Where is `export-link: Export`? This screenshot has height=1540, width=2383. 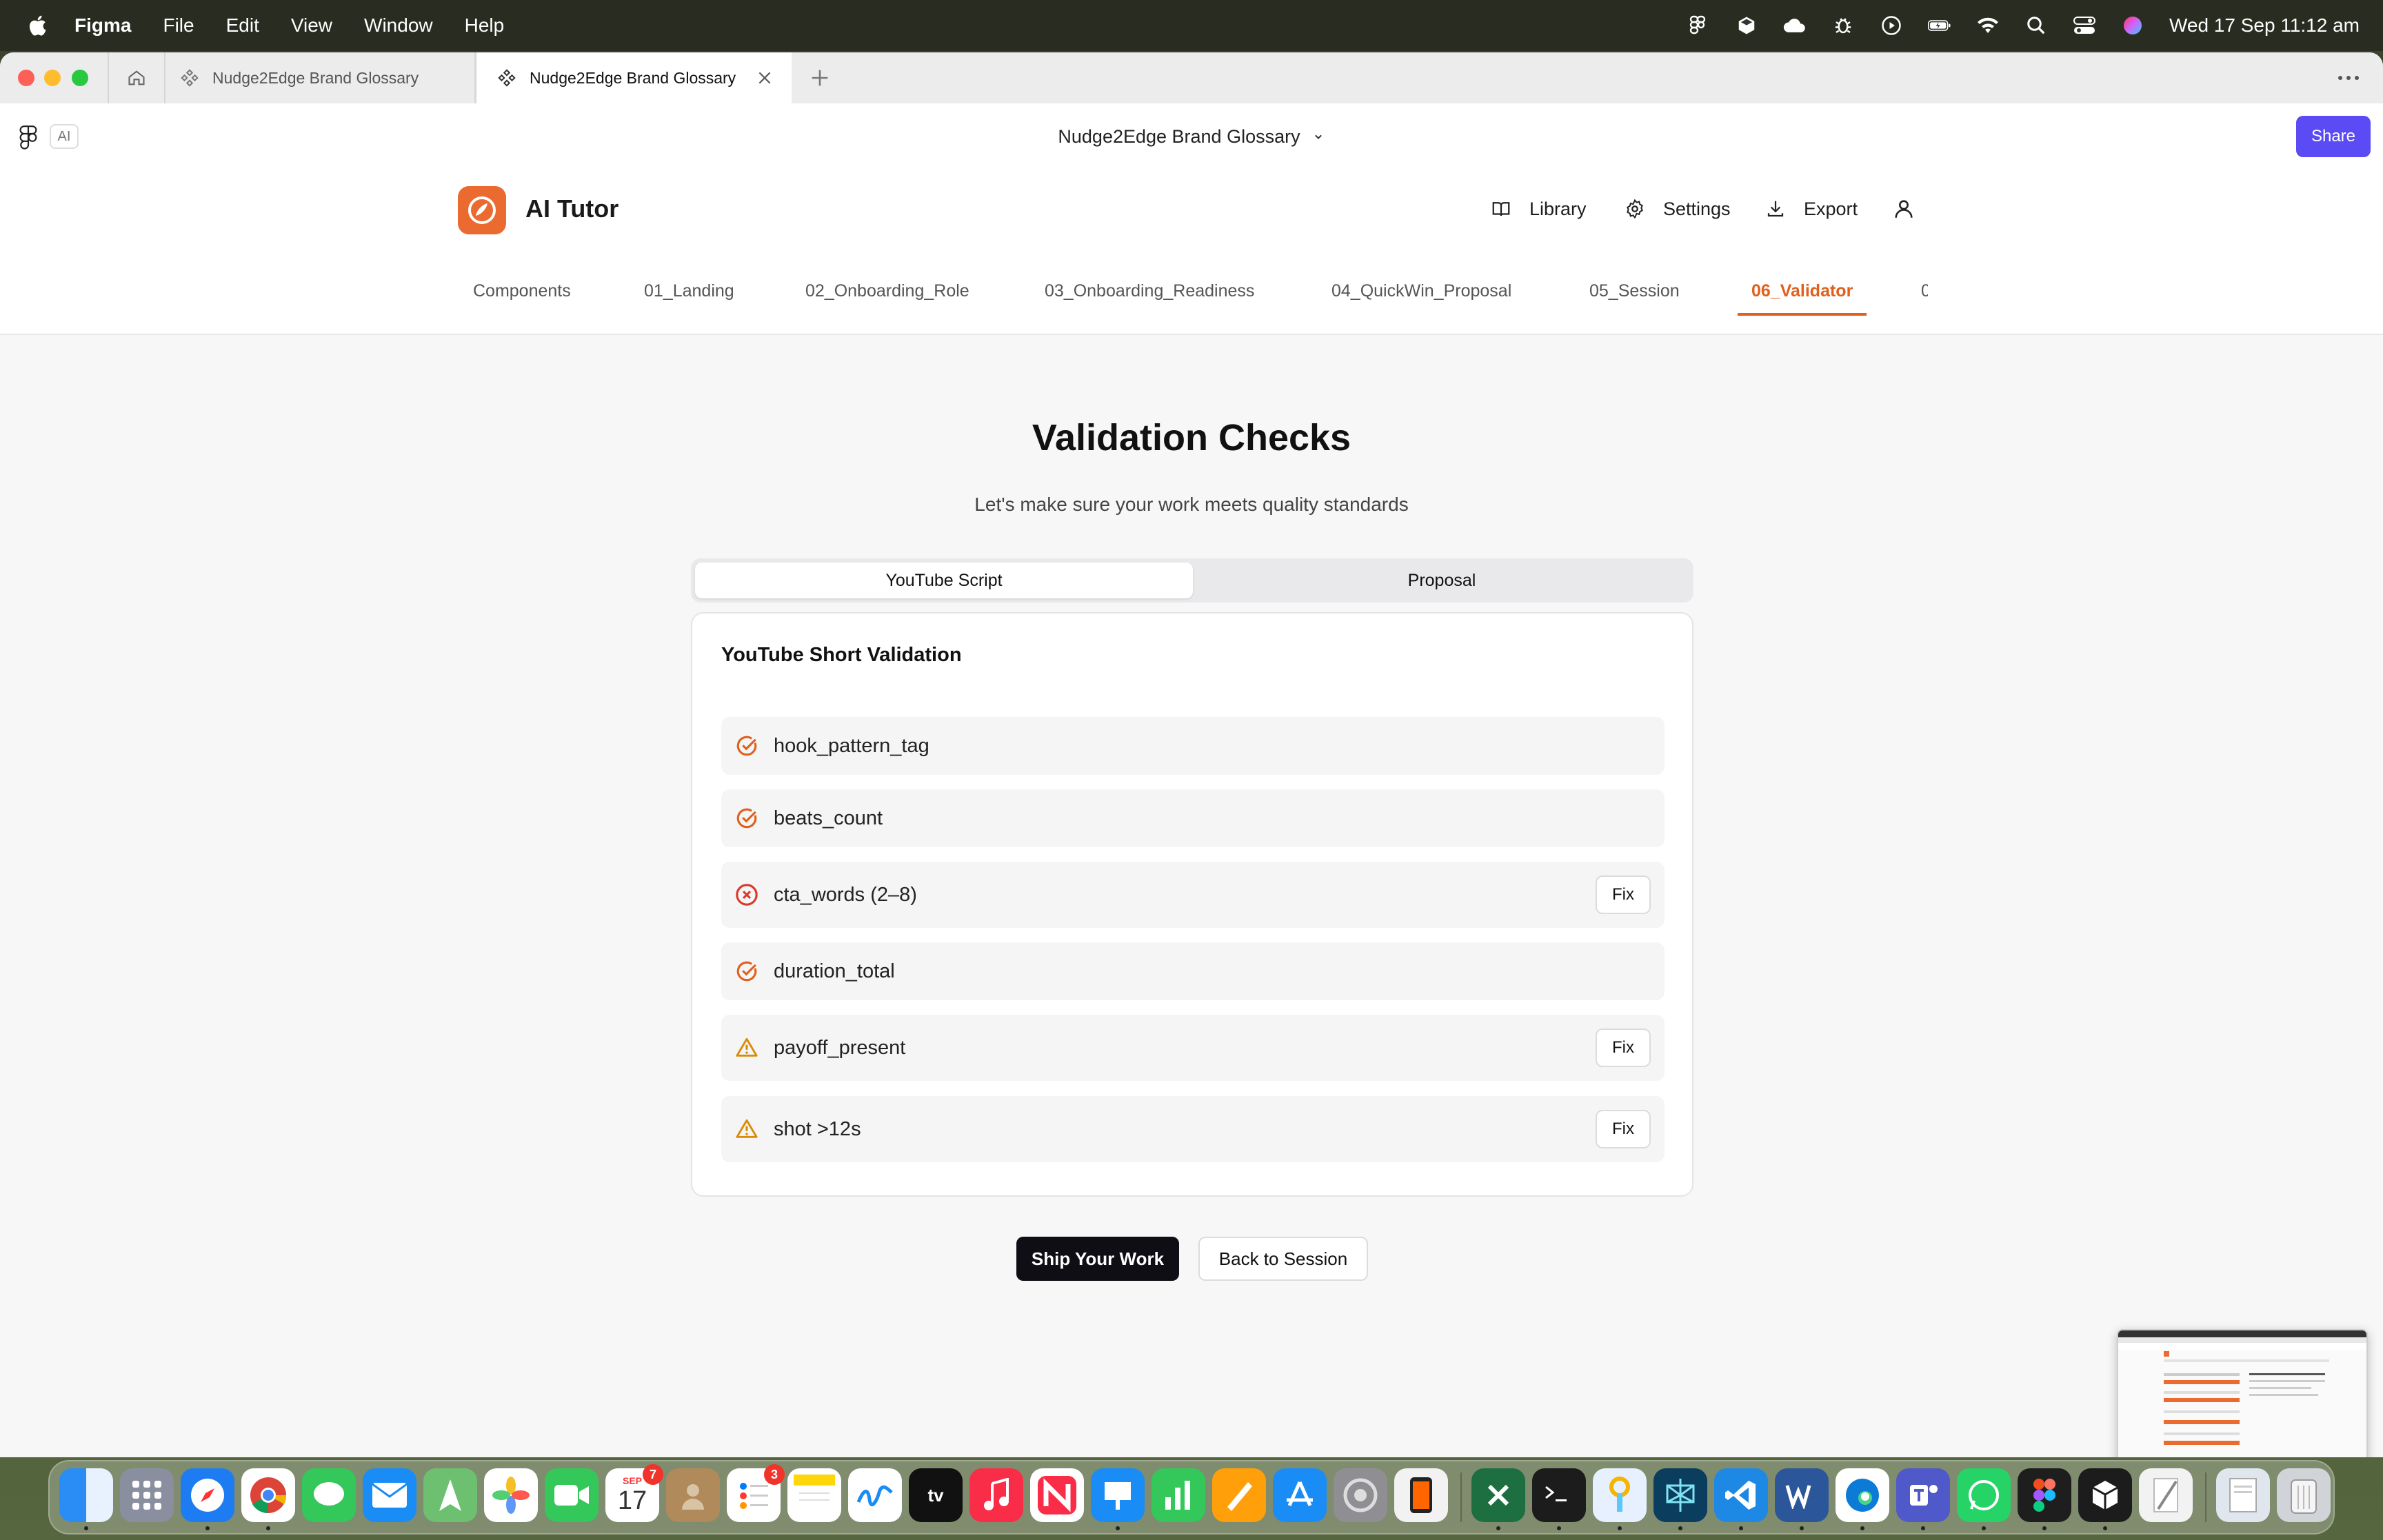
export-link: Export is located at coordinates (1811, 209).